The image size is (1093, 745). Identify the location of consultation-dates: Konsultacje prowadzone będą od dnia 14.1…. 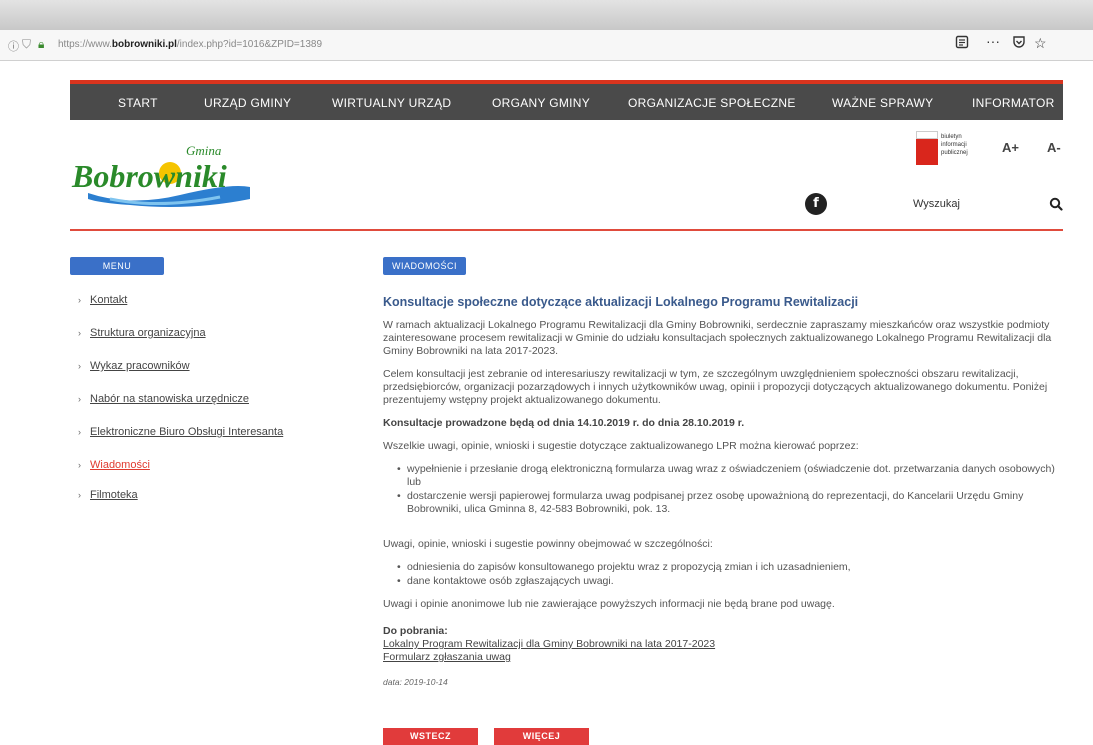
(564, 423).